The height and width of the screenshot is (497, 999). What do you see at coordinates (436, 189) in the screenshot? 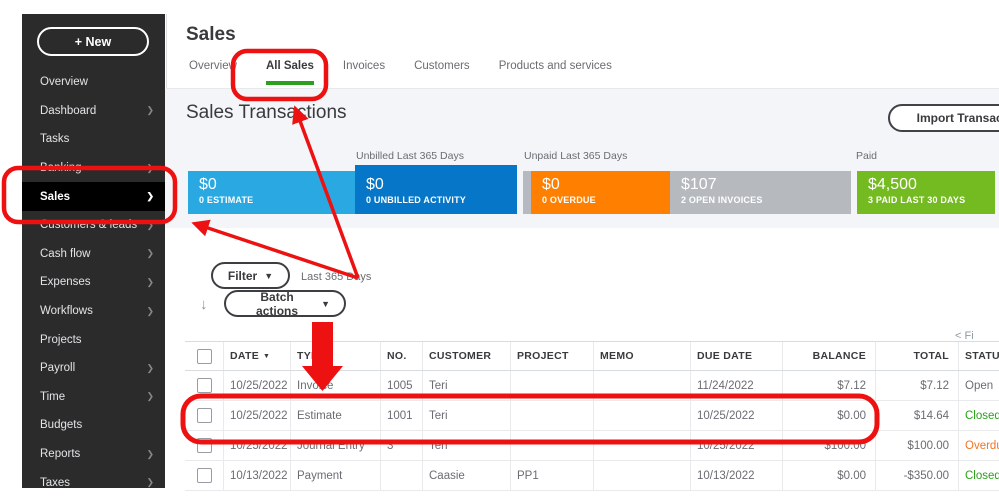
I see `money-bar-unbilled-card: $0 0 UNBILLED ACTIVITY` at bounding box center [436, 189].